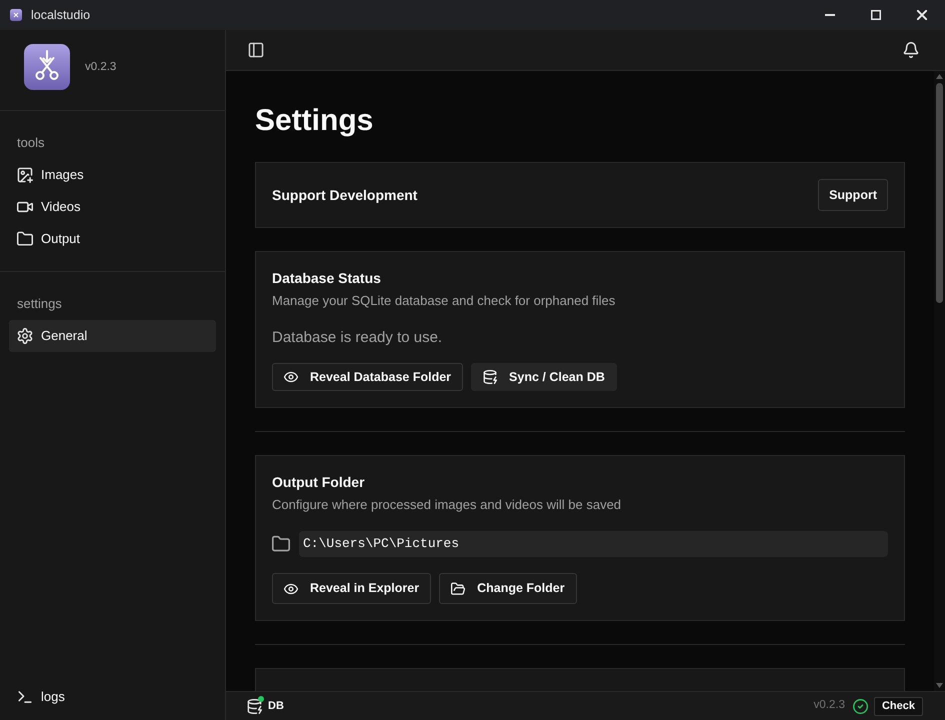 The height and width of the screenshot is (720, 945). Describe the element at coordinates (112, 697) in the screenshot. I see `sidebar-item: logs` at that location.